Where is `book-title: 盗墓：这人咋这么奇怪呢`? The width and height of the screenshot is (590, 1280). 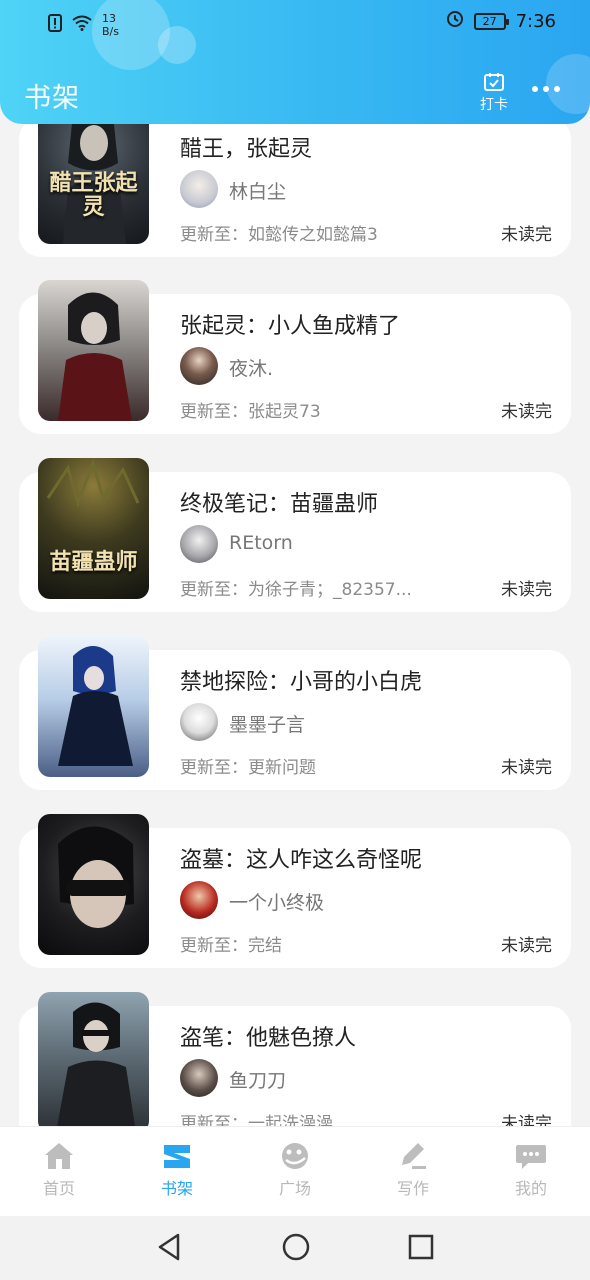 book-title: 盗墓：这人咋这么奇怪呢 is located at coordinates (301, 860).